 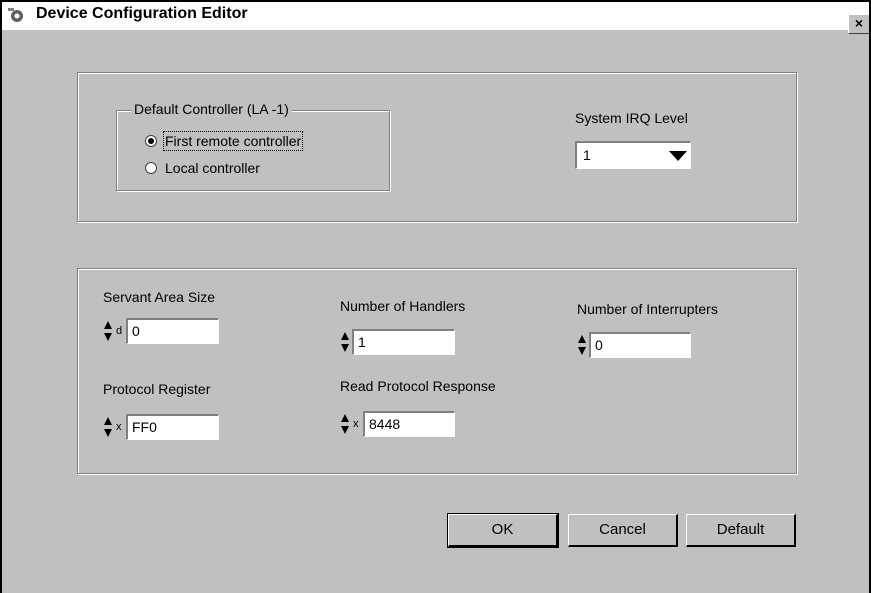 What do you see at coordinates (587, 155) in the screenshot?
I see `irq-value: 1` at bounding box center [587, 155].